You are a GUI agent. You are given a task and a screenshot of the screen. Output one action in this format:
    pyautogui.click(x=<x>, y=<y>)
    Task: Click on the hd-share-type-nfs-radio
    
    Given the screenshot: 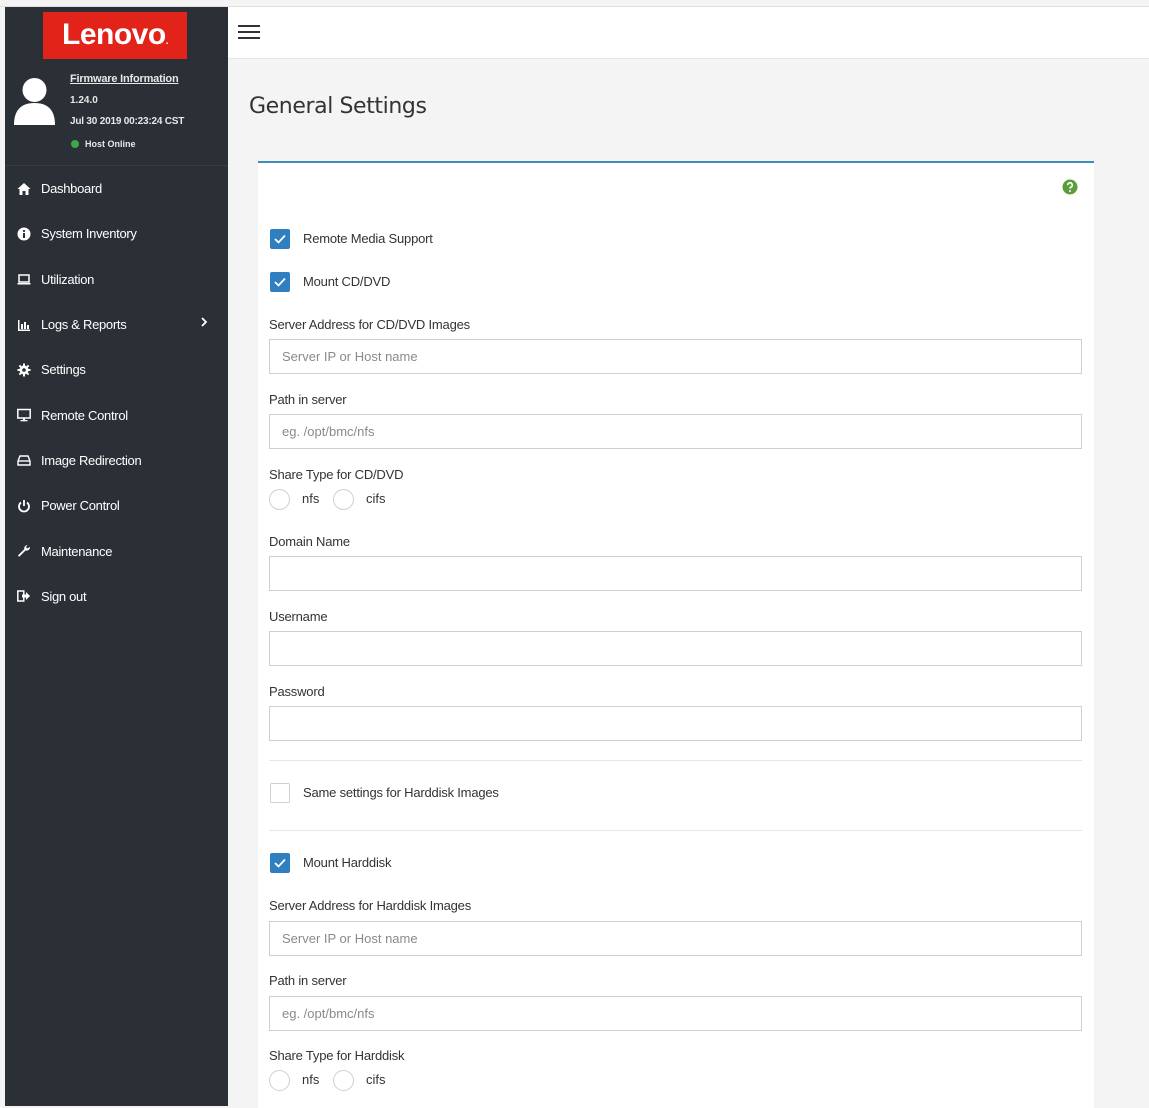 What is the action you would take?
    pyautogui.click(x=279, y=1080)
    